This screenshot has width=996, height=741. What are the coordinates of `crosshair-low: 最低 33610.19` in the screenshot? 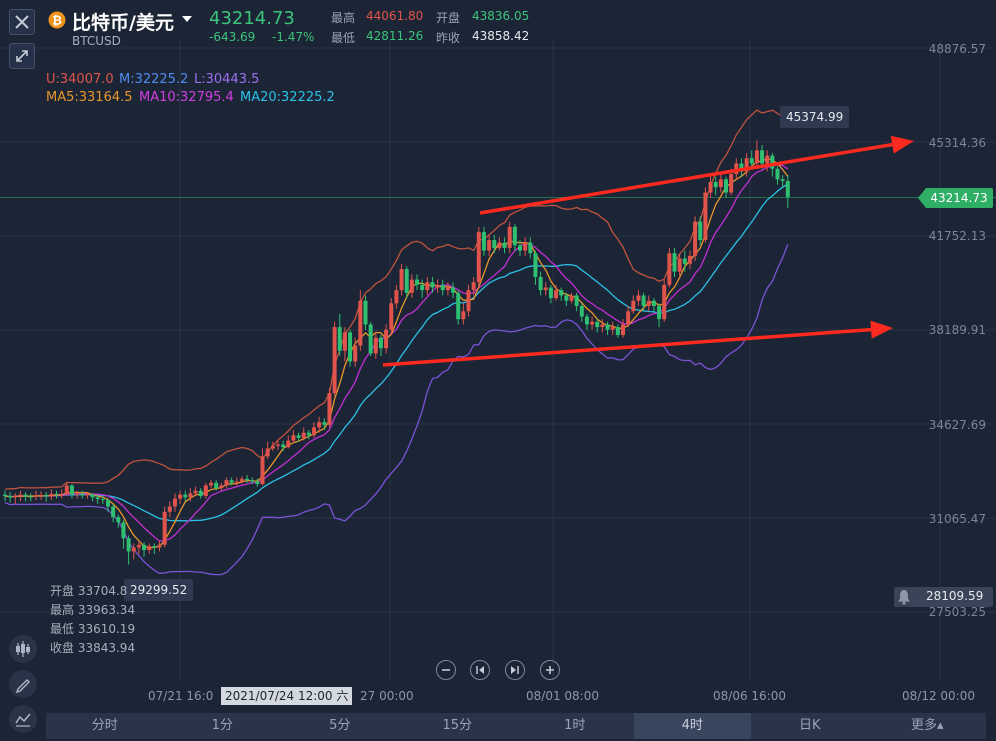 It's located at (93, 629).